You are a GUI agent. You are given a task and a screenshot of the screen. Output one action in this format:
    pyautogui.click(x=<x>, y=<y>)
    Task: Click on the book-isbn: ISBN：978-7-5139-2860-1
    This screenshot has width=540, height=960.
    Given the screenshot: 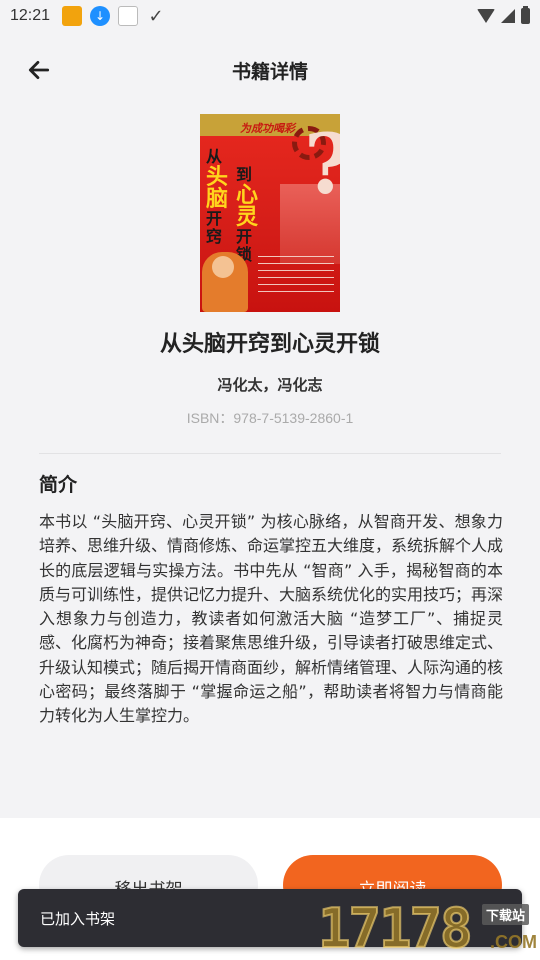 What is the action you would take?
    pyautogui.click(x=270, y=418)
    